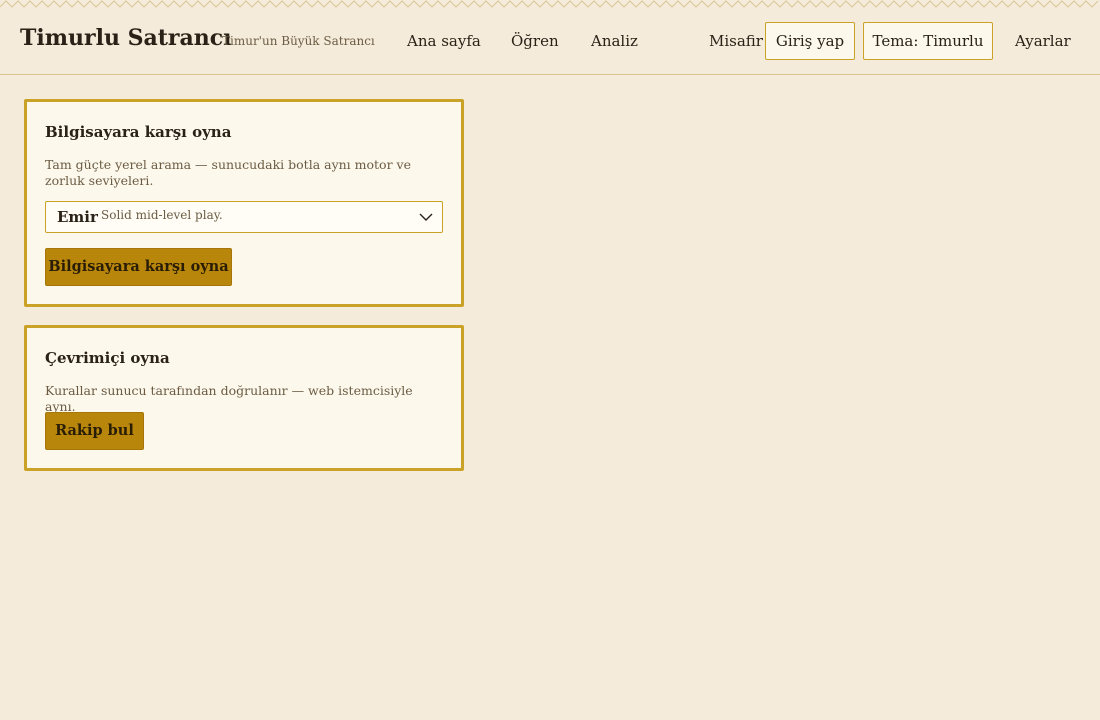 The height and width of the screenshot is (720, 1100). I want to click on nav-learn: Öğren, so click(535, 41).